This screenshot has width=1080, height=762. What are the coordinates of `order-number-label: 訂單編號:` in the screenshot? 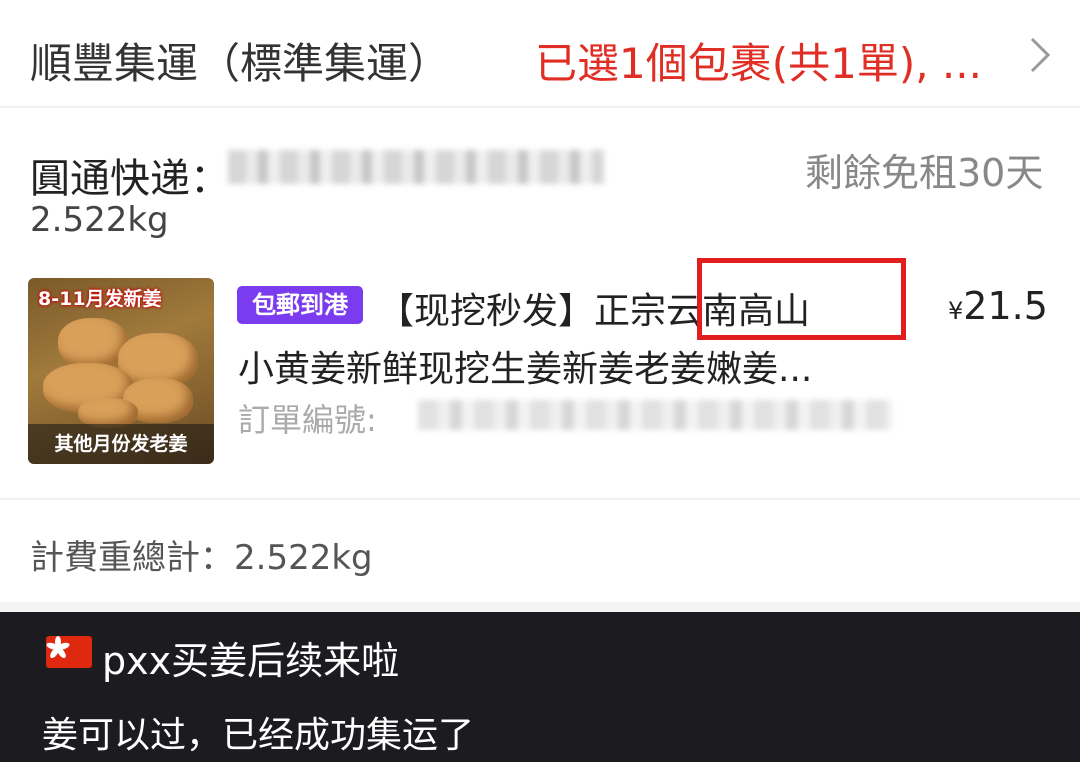 It's located at (307, 420).